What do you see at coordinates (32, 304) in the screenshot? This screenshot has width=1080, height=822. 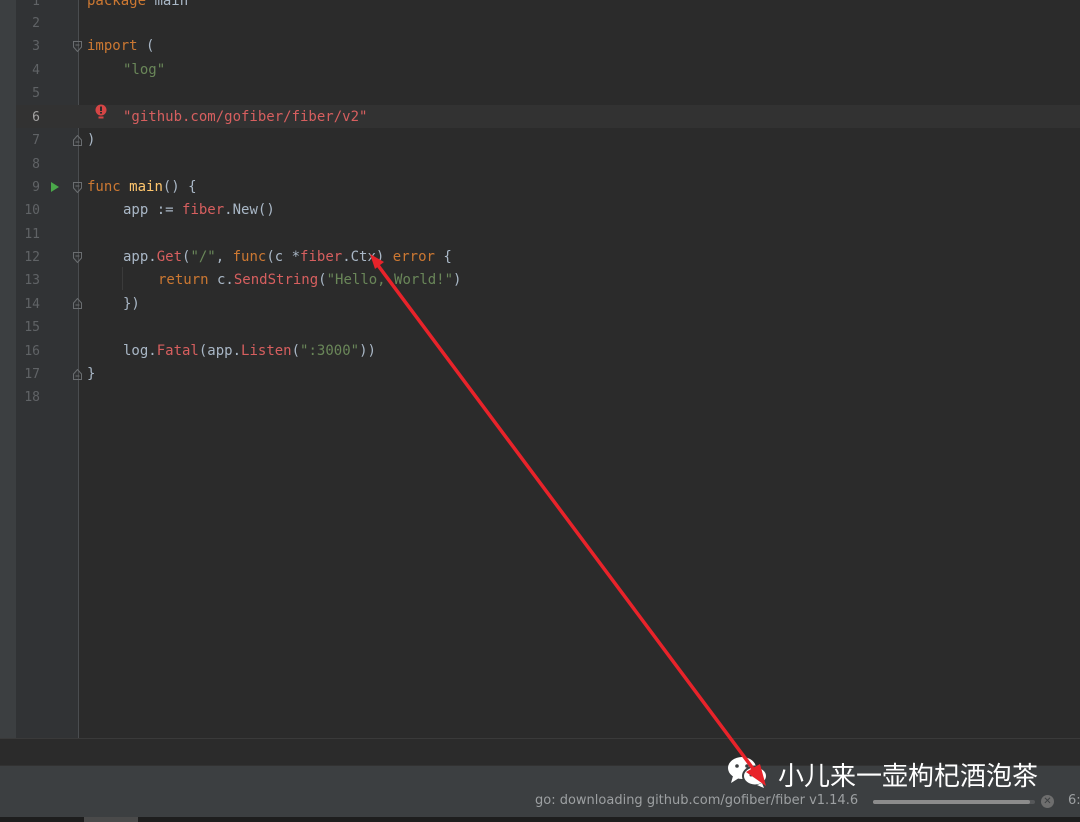 I see `line-number: 14` at bounding box center [32, 304].